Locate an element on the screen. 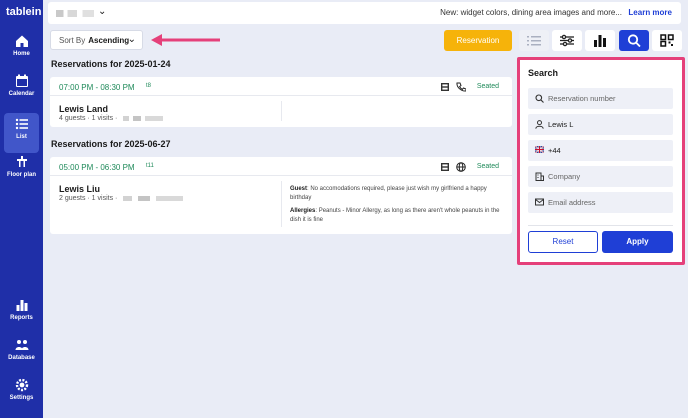 This screenshot has height=418, width=688. tablein-logo: tablein is located at coordinates (23, 12).